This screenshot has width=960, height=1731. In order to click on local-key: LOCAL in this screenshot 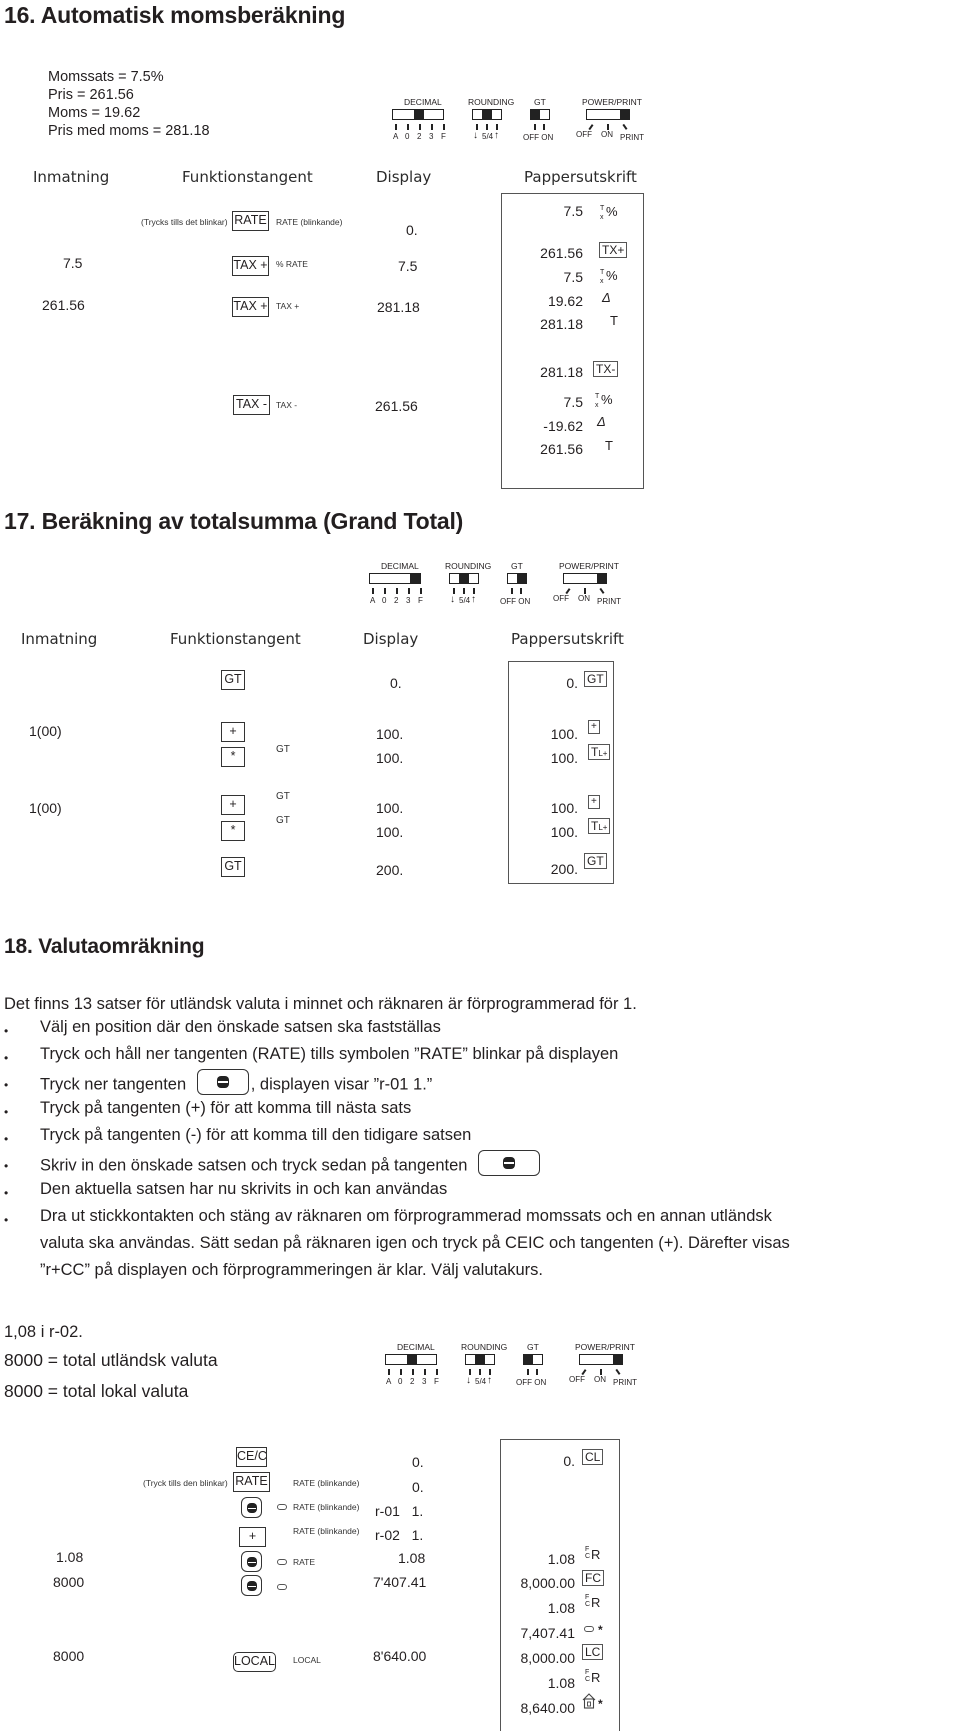, I will do `click(254, 1662)`.